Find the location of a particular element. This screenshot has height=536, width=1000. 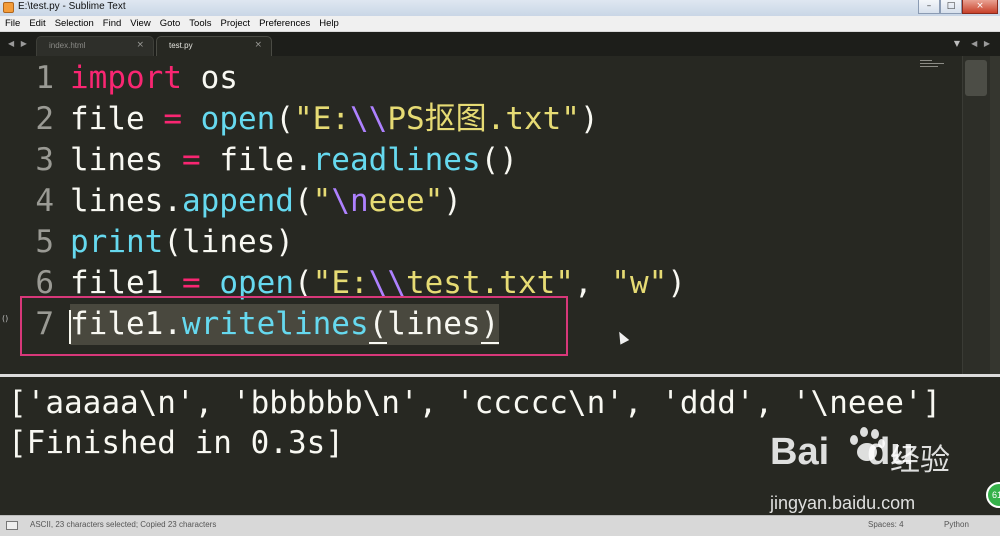

jingyan-text: 经验 is located at coordinates (920, 460).